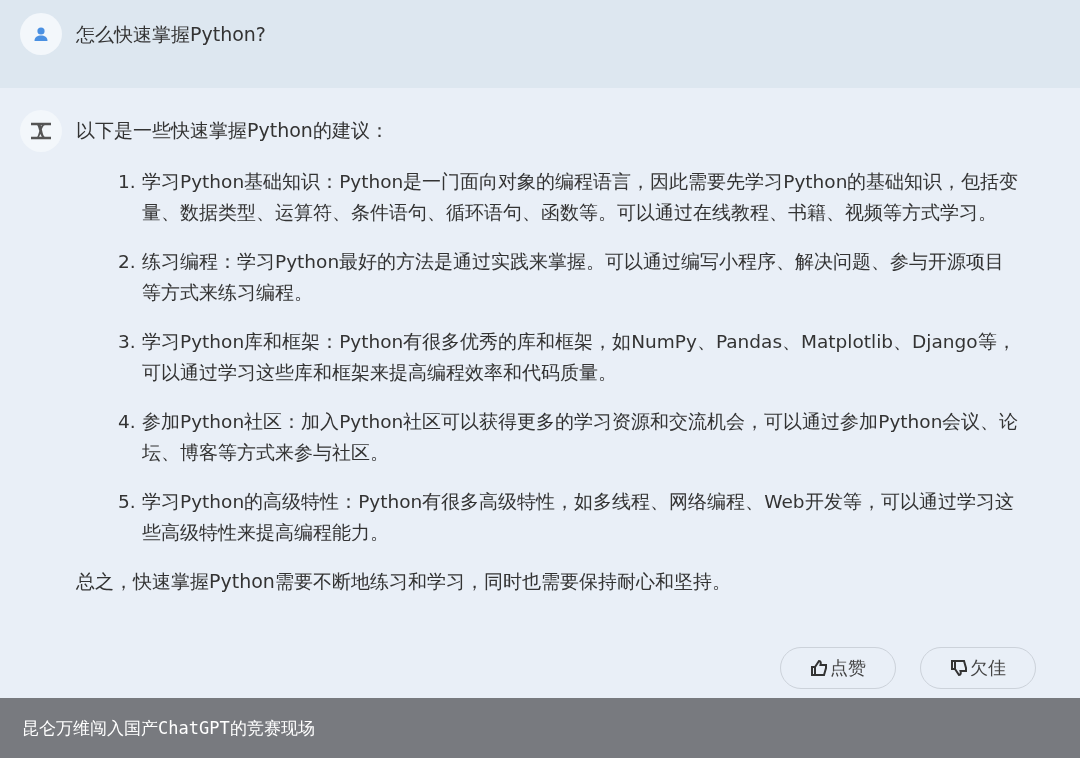 The height and width of the screenshot is (758, 1080). I want to click on list-item-text: 练习编程：学习Python最好的方法是通过实践来掌握。可以通过编写小程序、解决问题、参与开源项目等方式来练习编程。, so click(574, 277).